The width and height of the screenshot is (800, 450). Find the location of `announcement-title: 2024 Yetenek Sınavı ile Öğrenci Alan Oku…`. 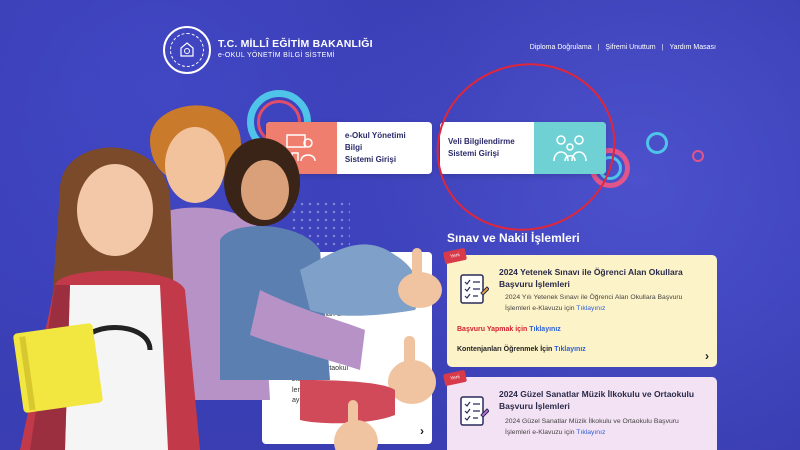

announcement-title: 2024 Yetenek Sınavı ile Öğrenci Alan Oku… is located at coordinates (591, 278).